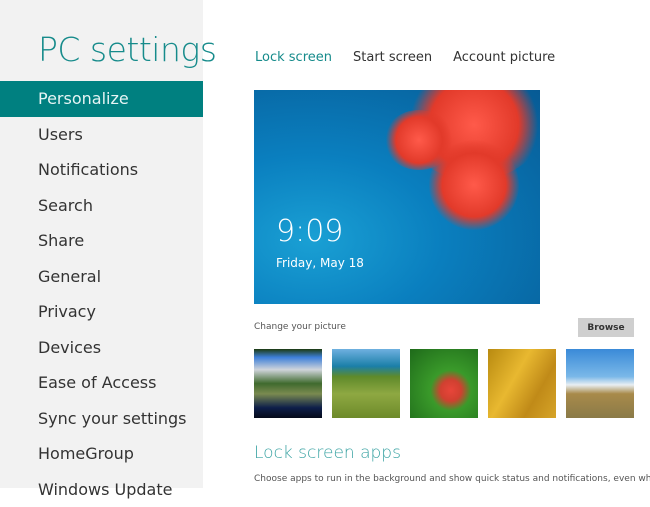  Describe the element at coordinates (101, 419) in the screenshot. I see `sidebar-item-sync: Sync your settings` at that location.